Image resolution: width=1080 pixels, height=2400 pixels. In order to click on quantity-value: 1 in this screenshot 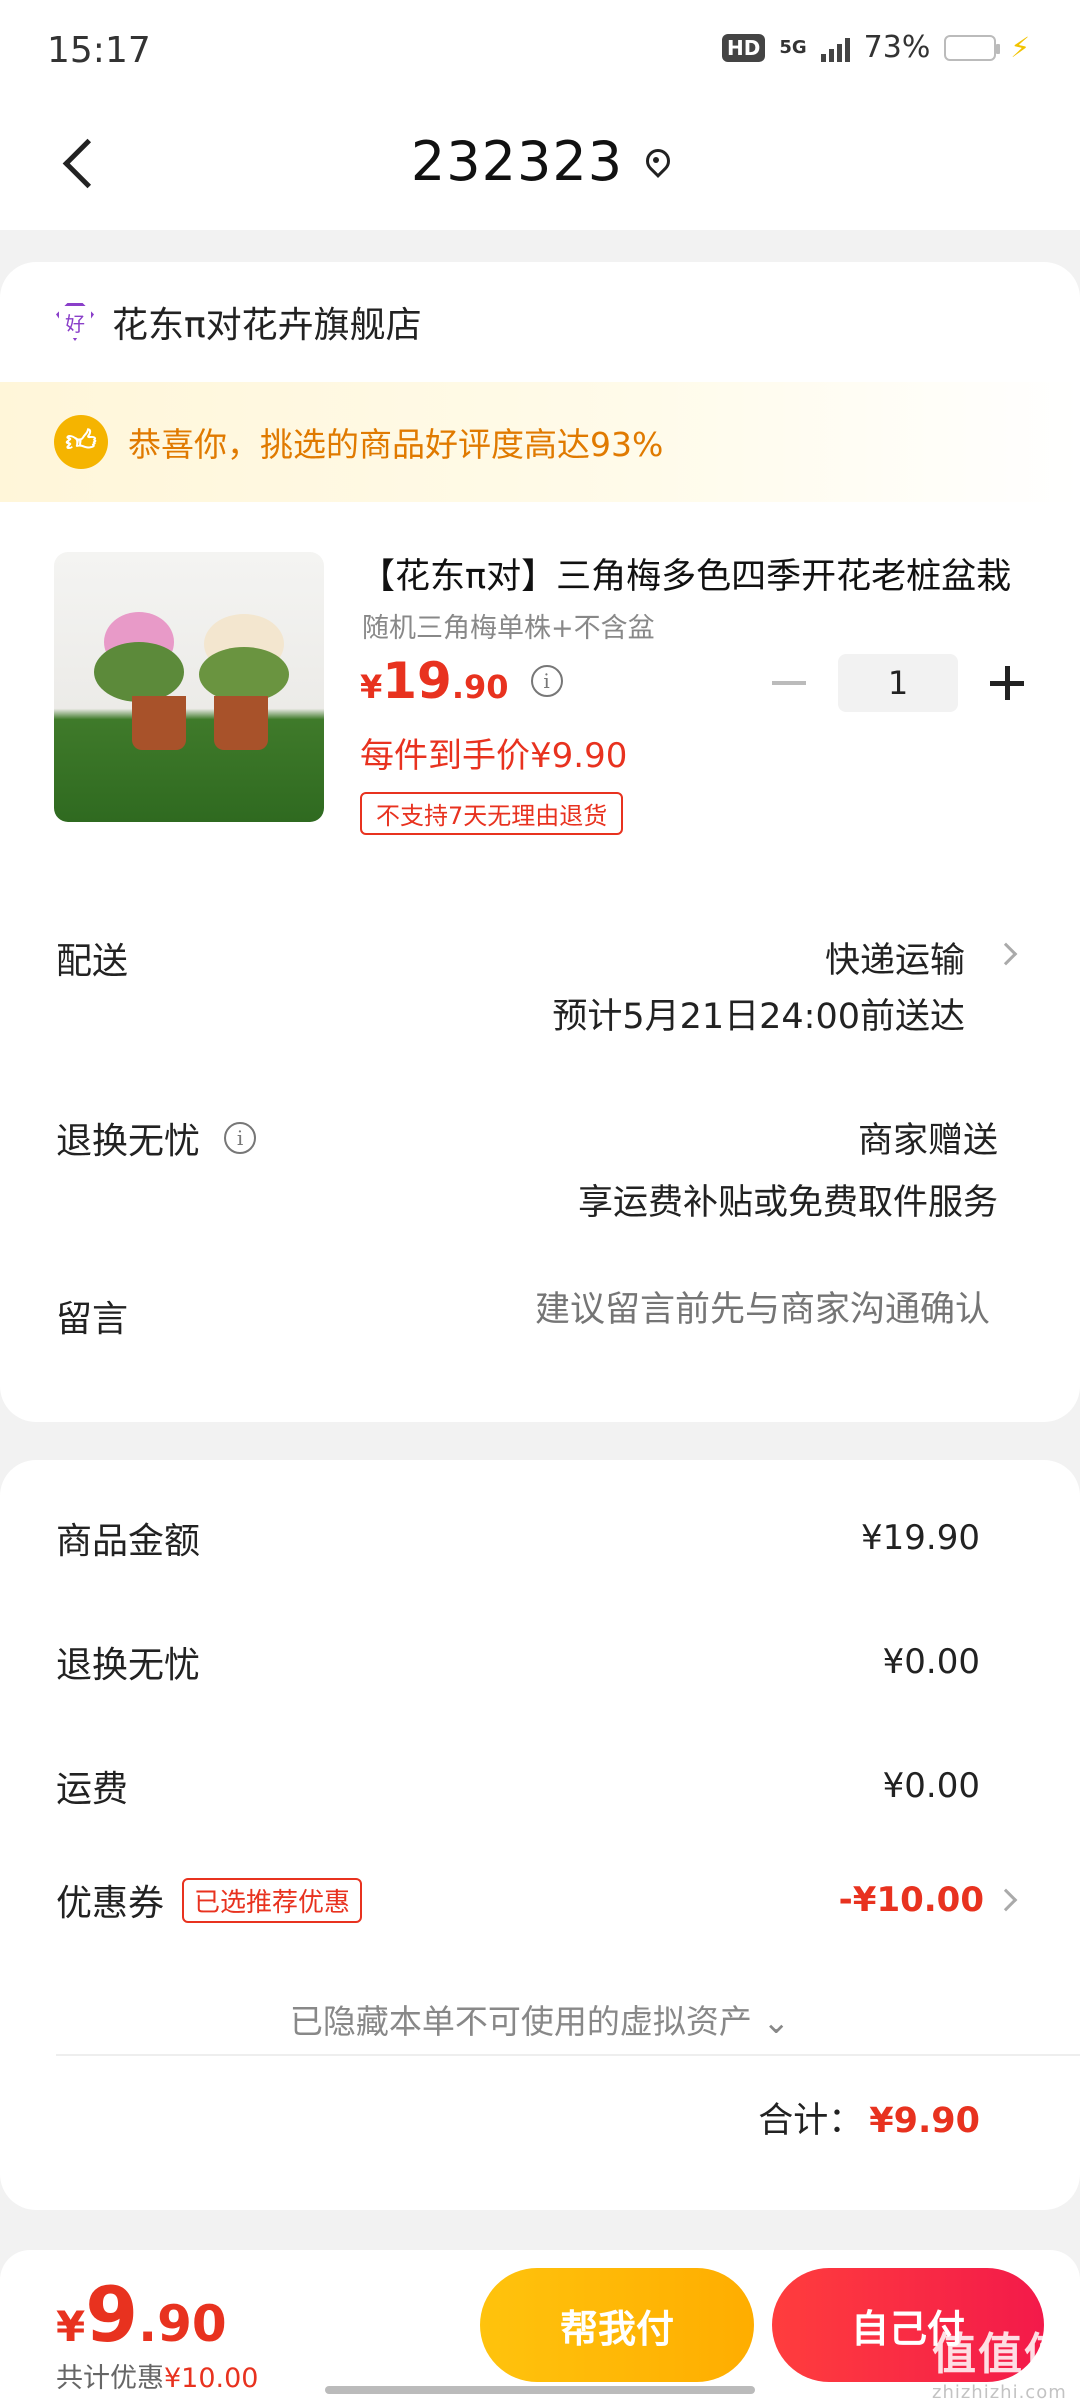, I will do `click(898, 683)`.